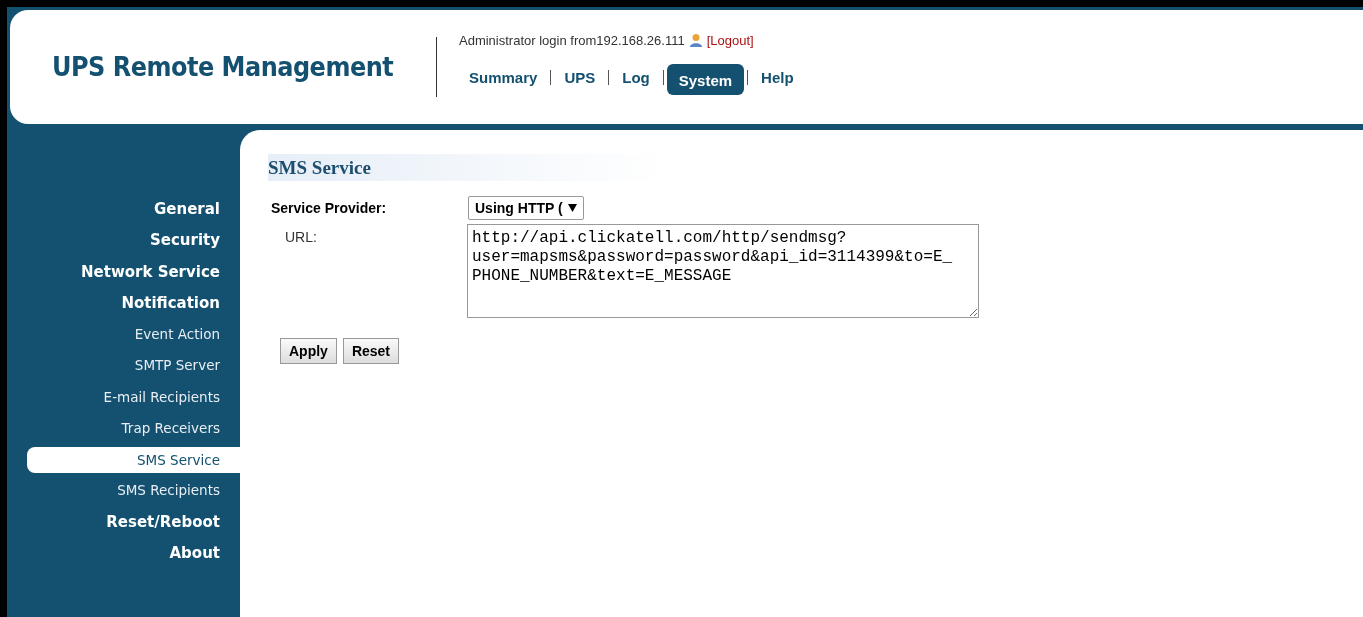 This screenshot has height=617, width=1363. What do you see at coordinates (133, 241) in the screenshot?
I see `sidebar-item: Security` at bounding box center [133, 241].